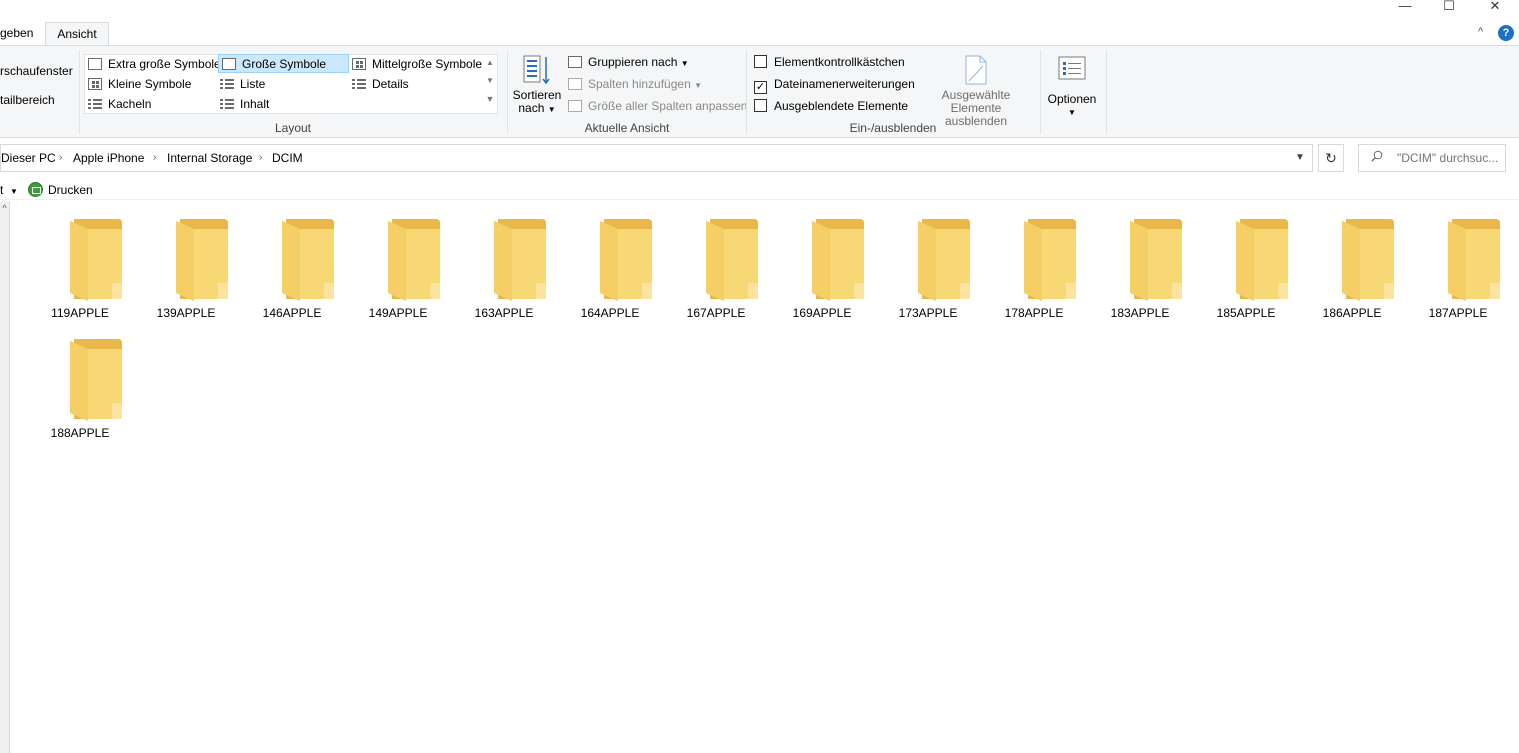 Image resolution: width=1519 pixels, height=753 pixels. What do you see at coordinates (1072, 68) in the screenshot?
I see `options-icon` at bounding box center [1072, 68].